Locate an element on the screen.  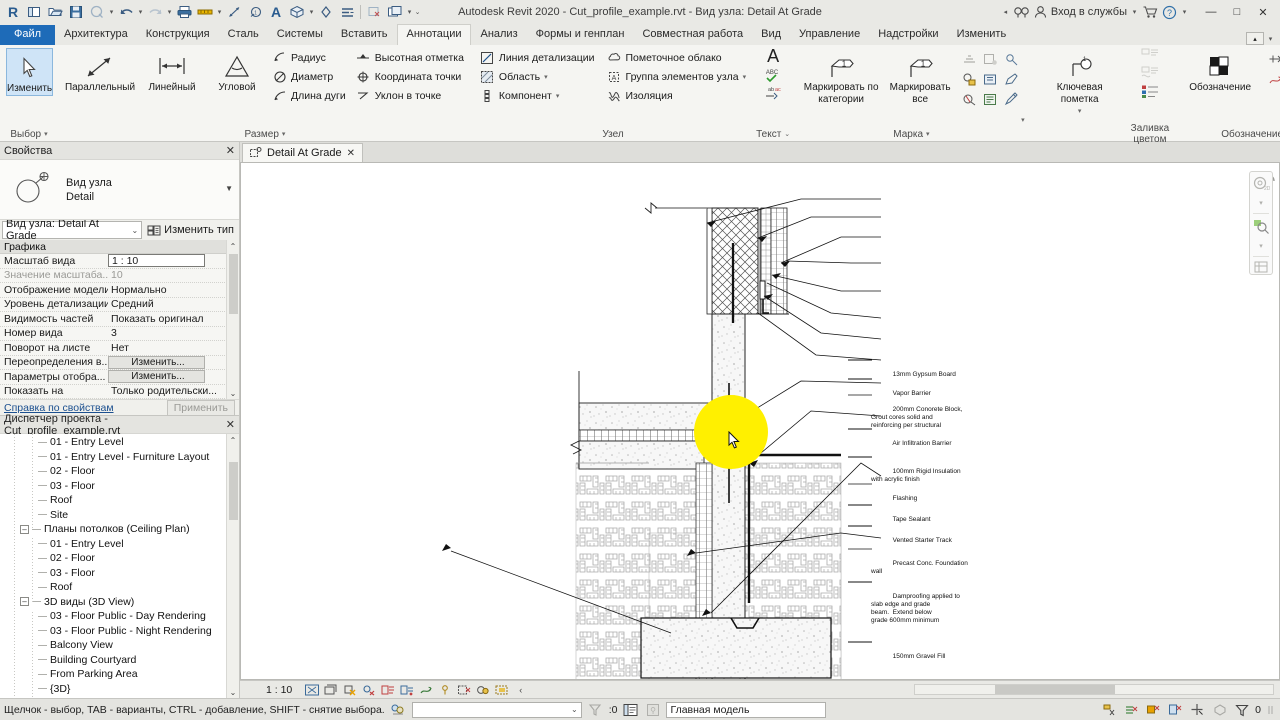
spot-elevation-button: Высотная отметка is located at coordinates (410, 57).